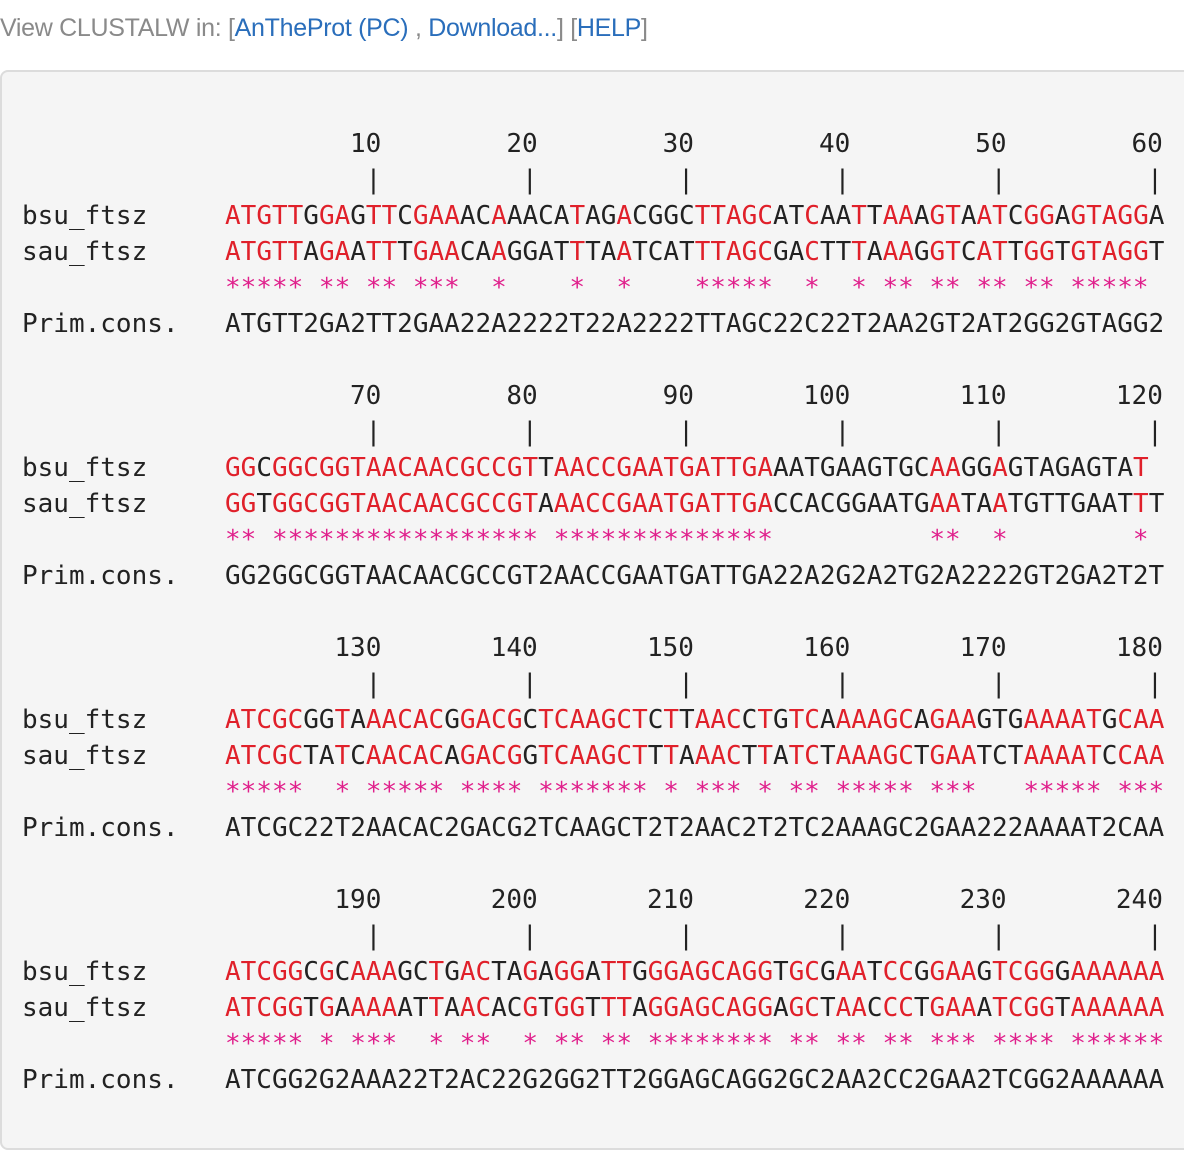  What do you see at coordinates (514, 900) in the screenshot?
I see `position-number: 200` at bounding box center [514, 900].